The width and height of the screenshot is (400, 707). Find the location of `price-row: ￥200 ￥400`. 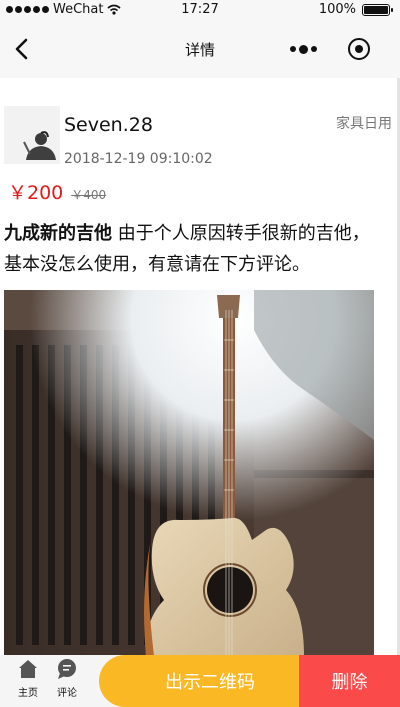

price-row: ￥200 ￥400 is located at coordinates (57, 191).